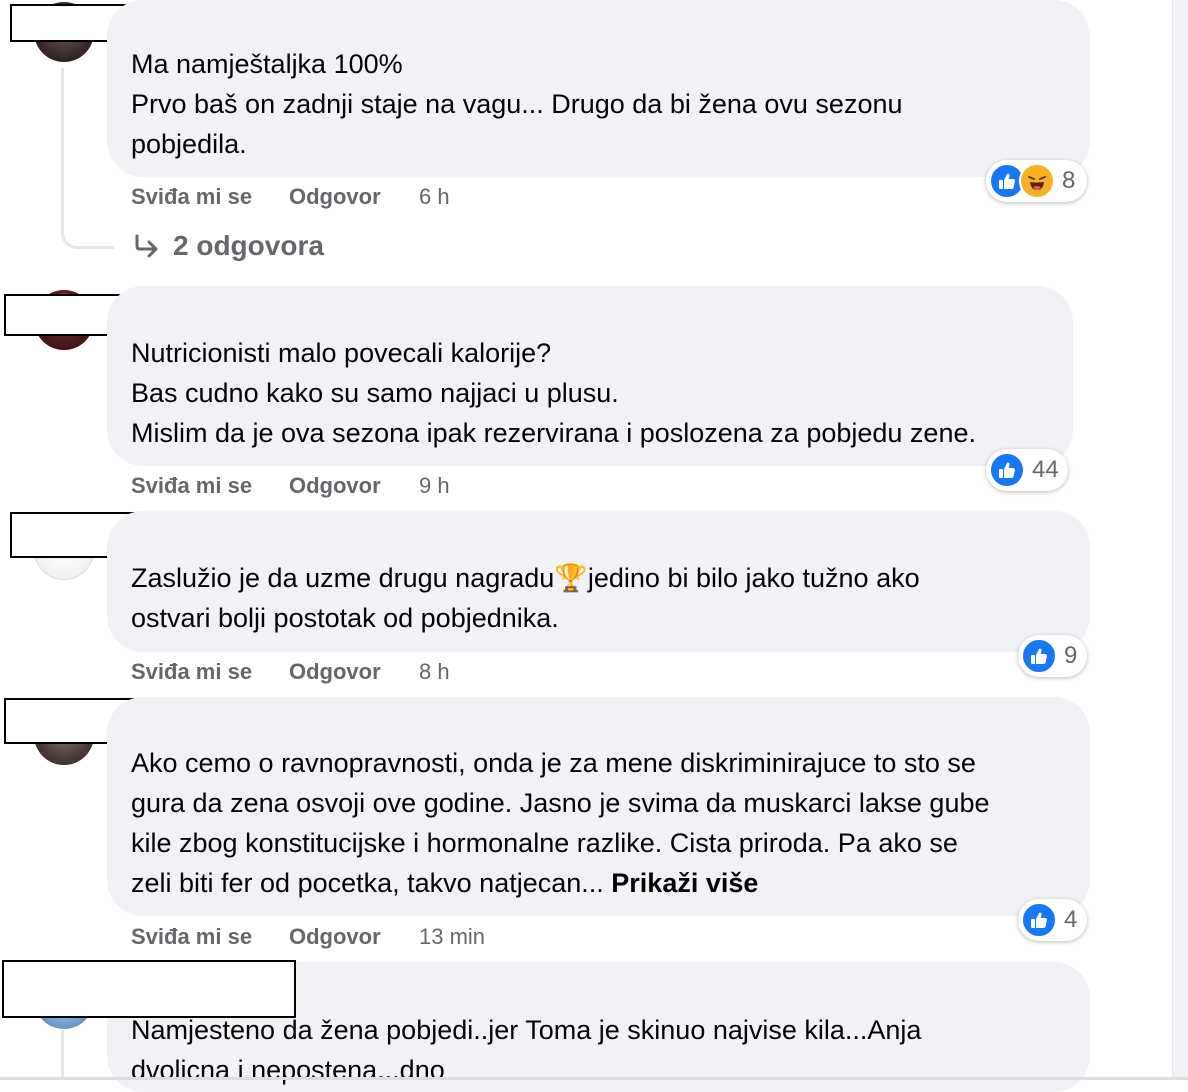 The height and width of the screenshot is (1092, 1188). Describe the element at coordinates (1071, 919) in the screenshot. I see `reaction-count: 4` at that location.